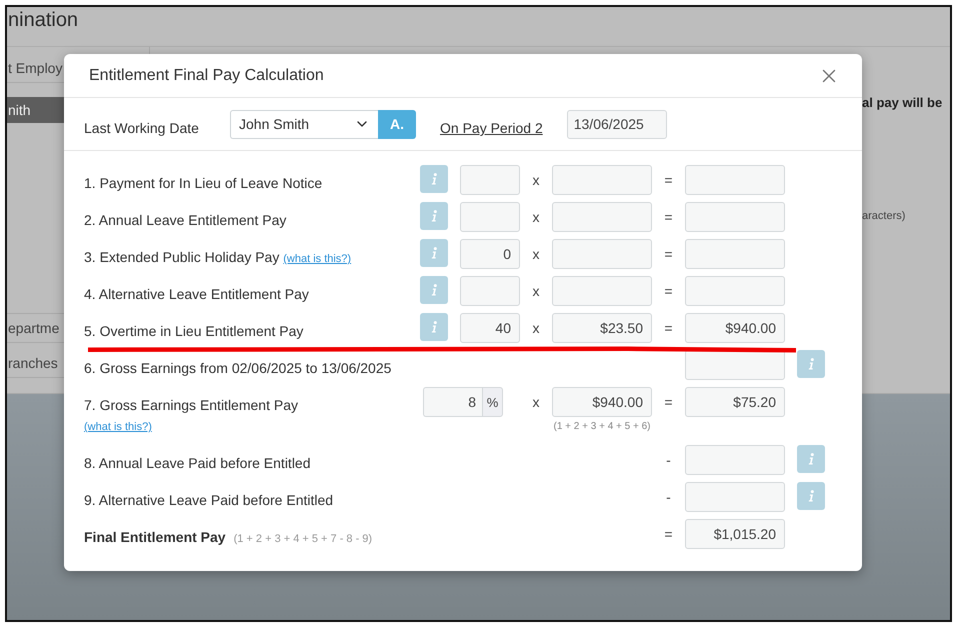 Image resolution: width=961 pixels, height=630 pixels. I want to click on row-label: 8. Annual Leave Paid before Entitled, so click(198, 463).